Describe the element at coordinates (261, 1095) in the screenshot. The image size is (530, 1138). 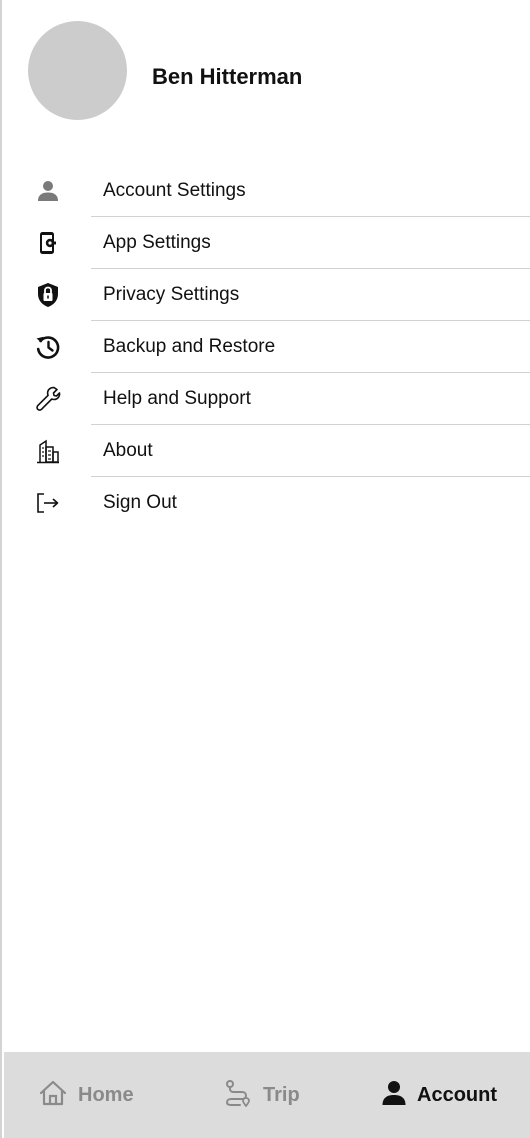
I see `tab-trip: Trip` at that location.